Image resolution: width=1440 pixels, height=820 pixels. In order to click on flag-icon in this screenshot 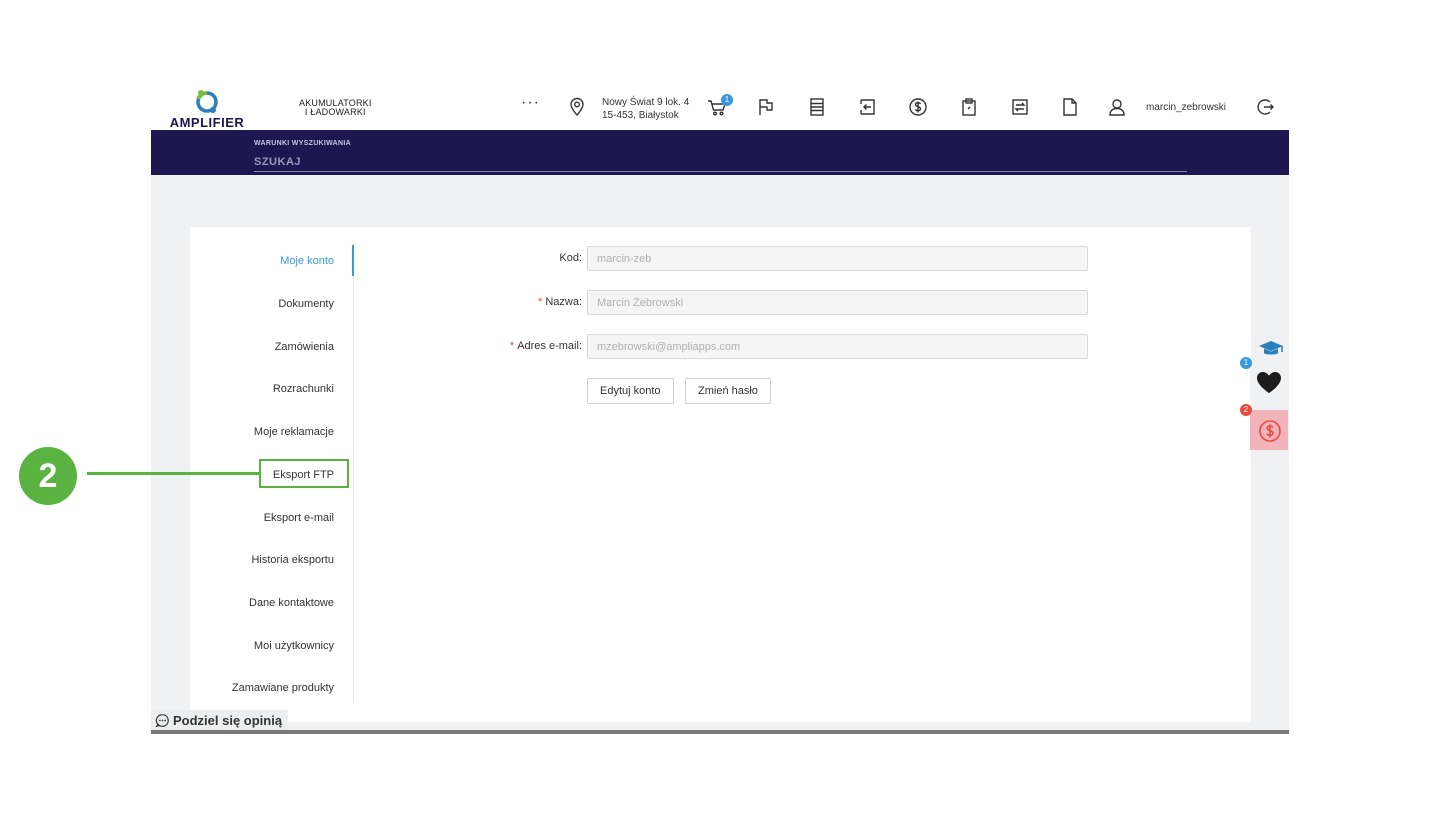, I will do `click(766, 107)`.